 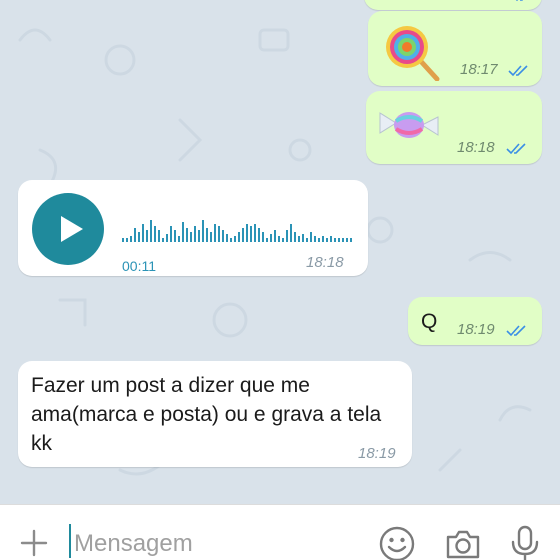 What do you see at coordinates (204, 543) in the screenshot?
I see `message-input` at bounding box center [204, 543].